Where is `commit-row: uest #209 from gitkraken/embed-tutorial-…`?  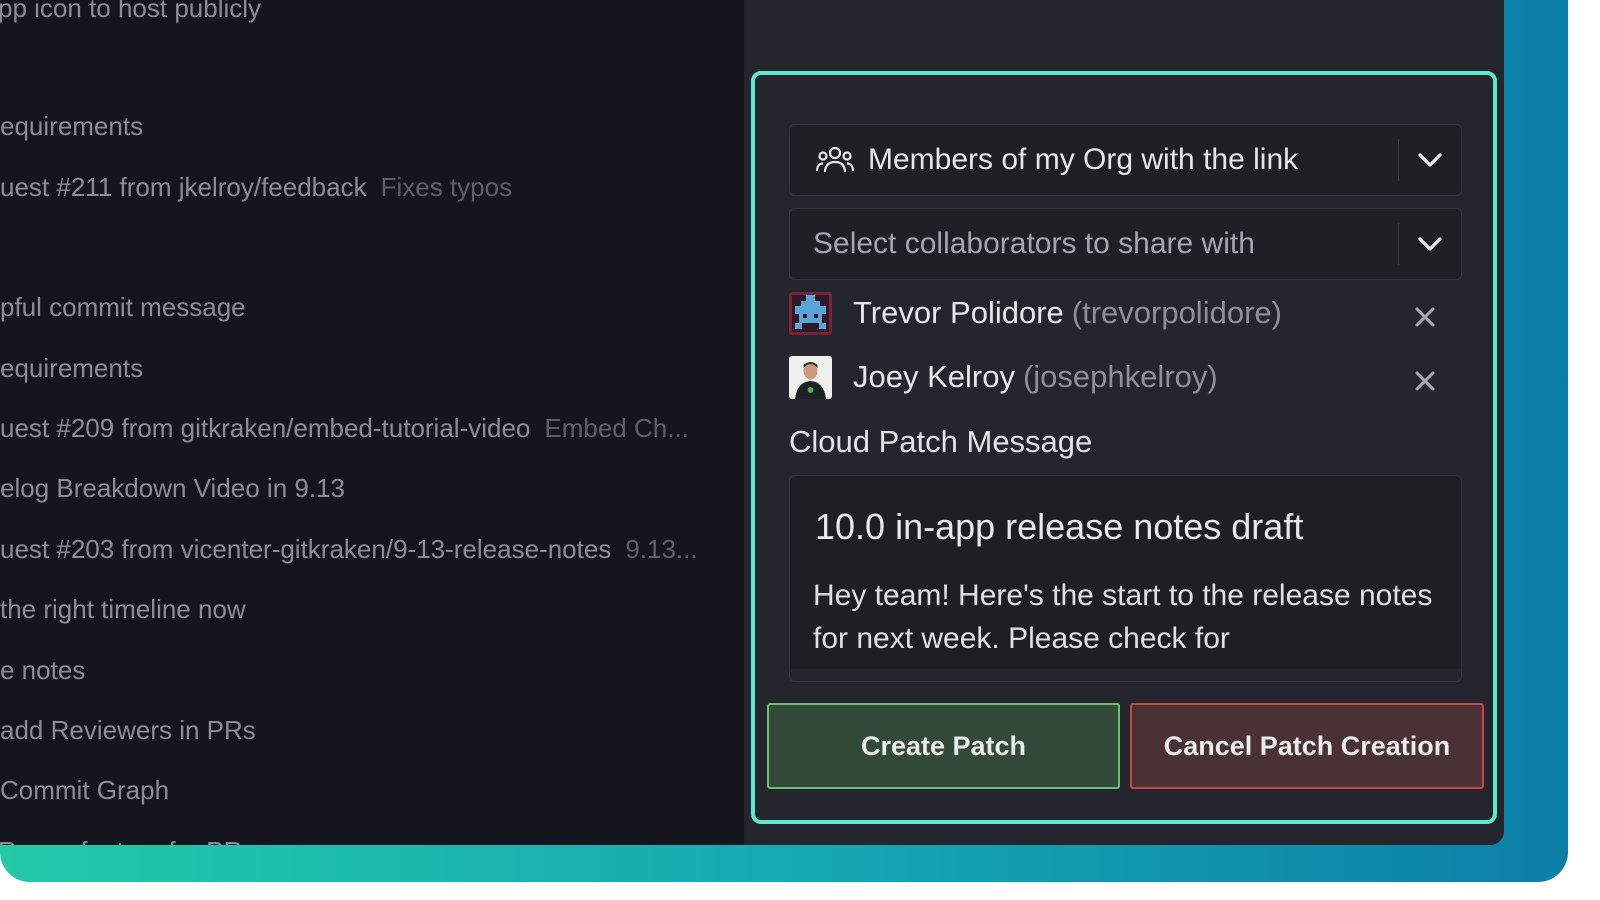
commit-row: uest #209 from gitkraken/embed-tutorial-… is located at coordinates (344, 428).